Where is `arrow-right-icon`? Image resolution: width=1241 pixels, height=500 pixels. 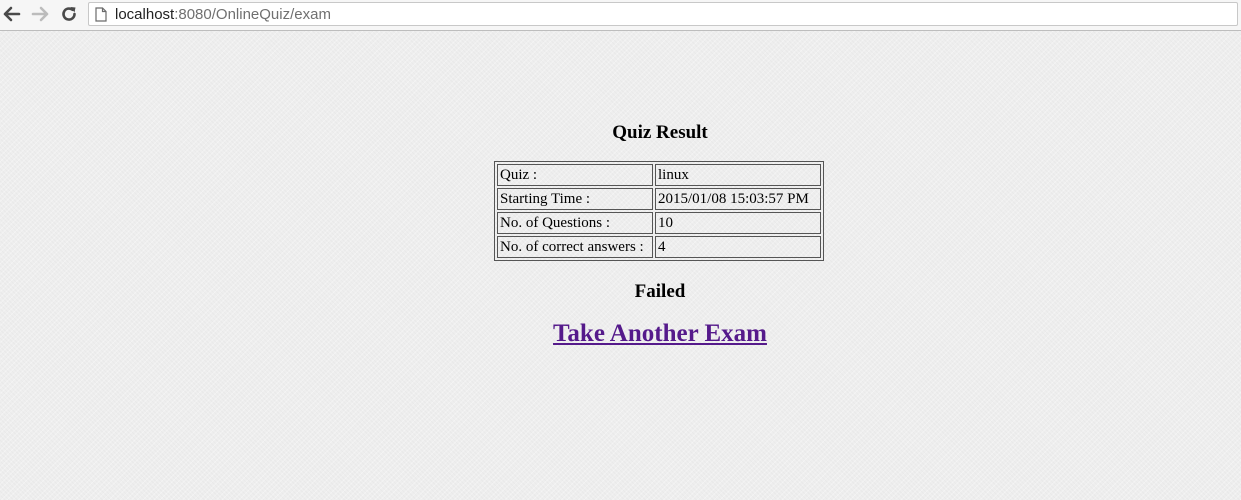 arrow-right-icon is located at coordinates (40, 14).